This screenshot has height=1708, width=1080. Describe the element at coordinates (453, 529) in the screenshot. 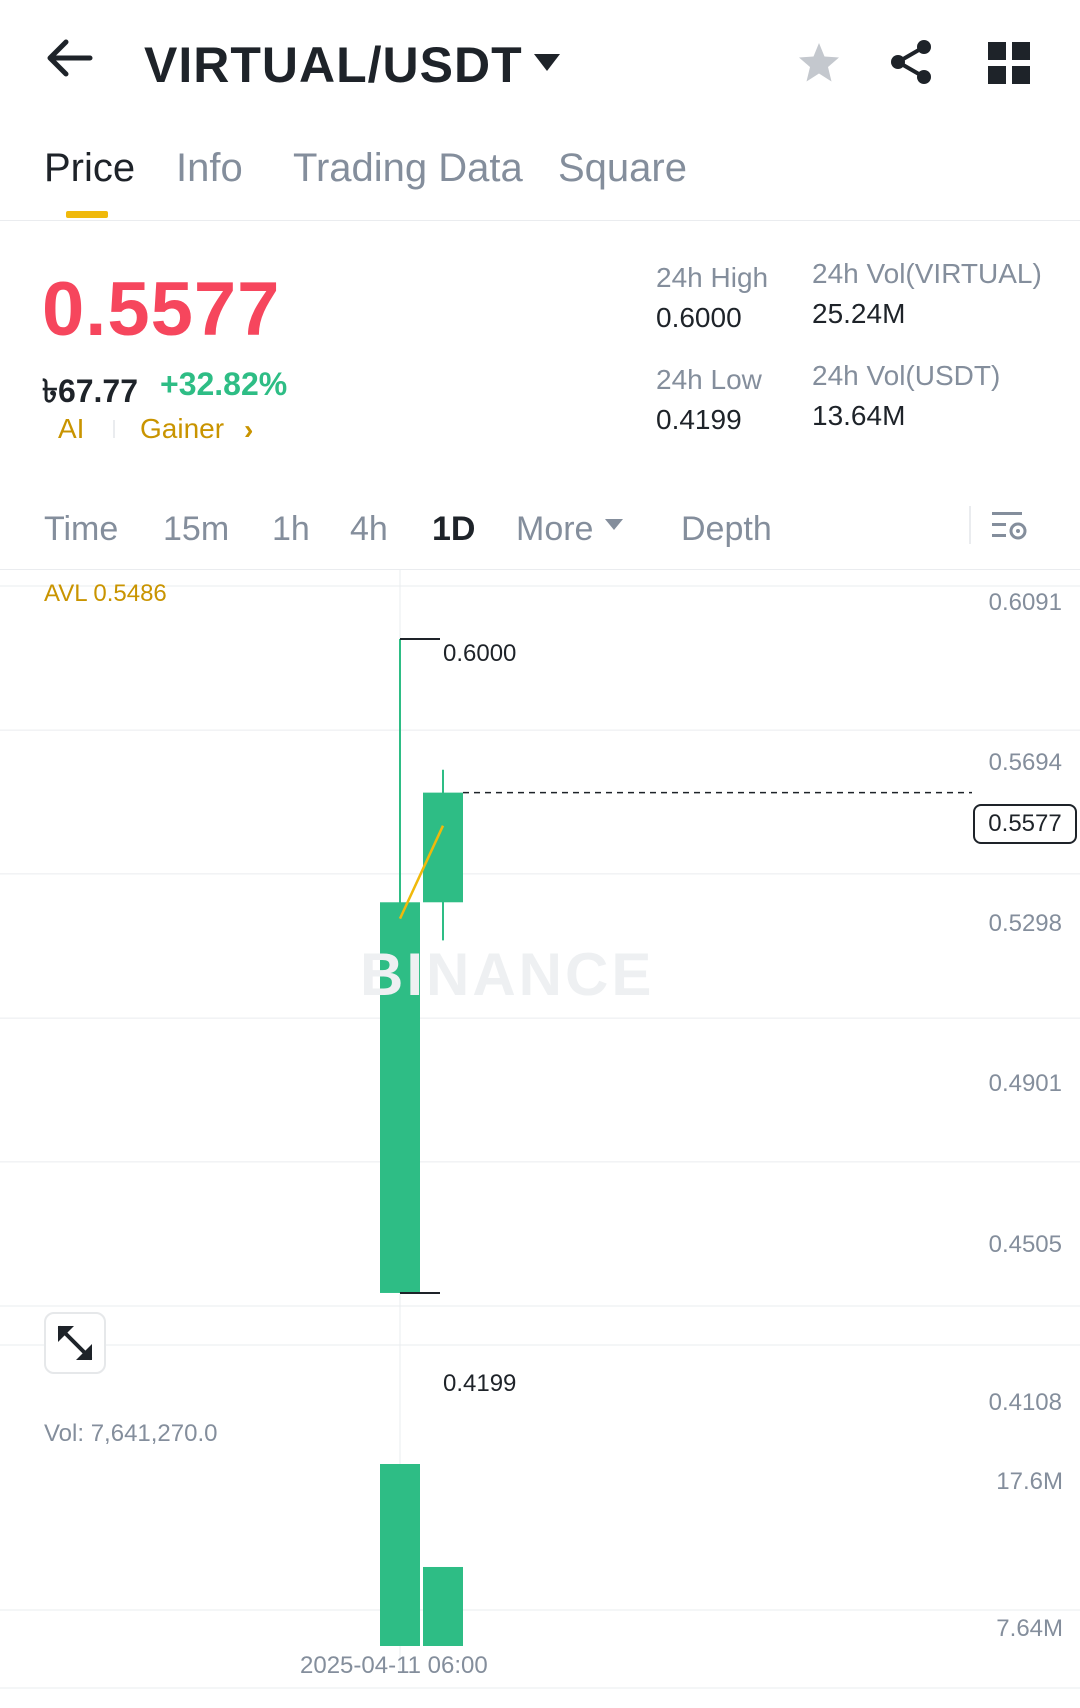

I see `interval-1d: 1D` at that location.